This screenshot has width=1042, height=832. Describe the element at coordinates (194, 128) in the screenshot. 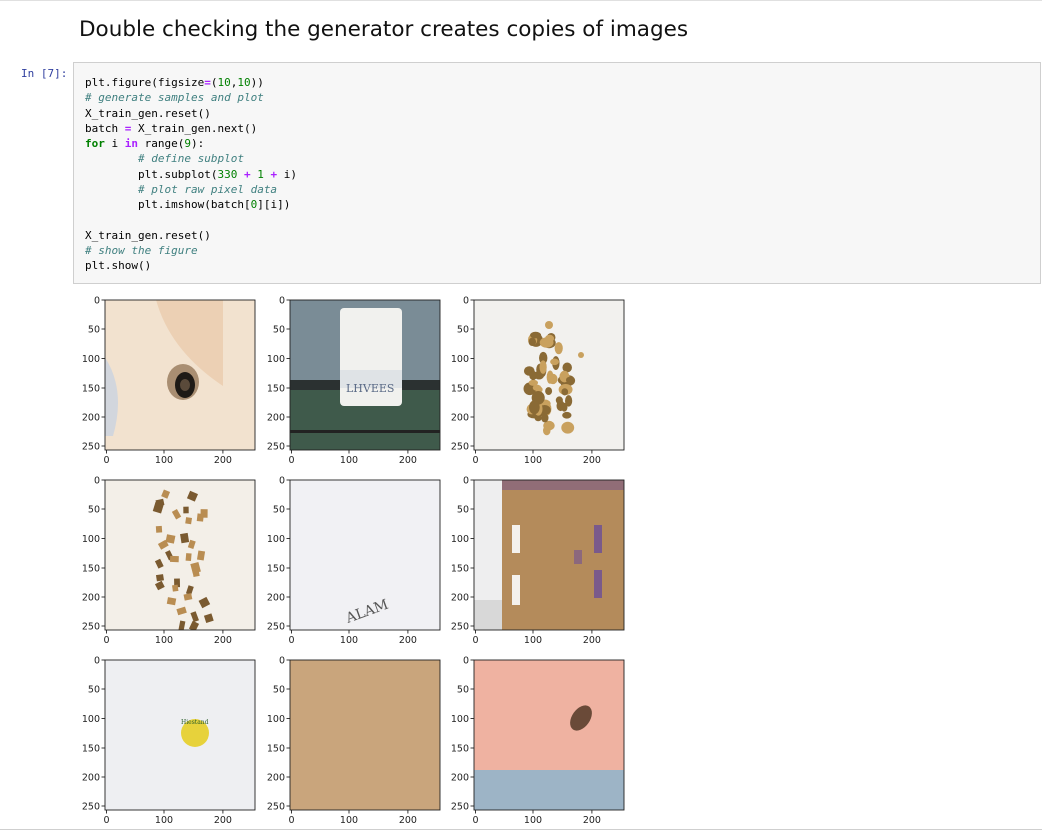

I see `code-token: X_train_gen.next()` at that location.